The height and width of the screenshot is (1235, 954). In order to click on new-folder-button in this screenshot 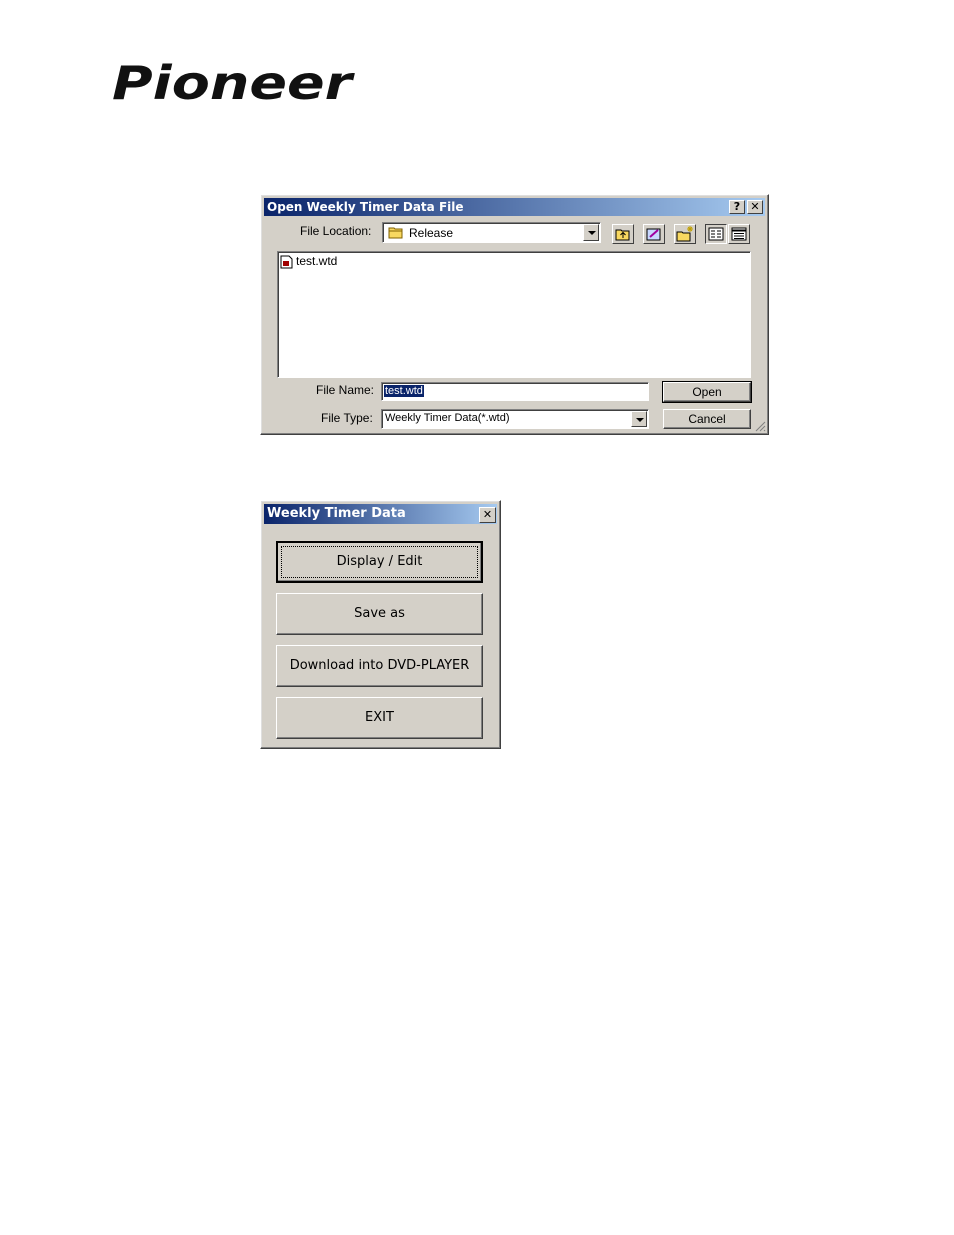, I will do `click(685, 234)`.